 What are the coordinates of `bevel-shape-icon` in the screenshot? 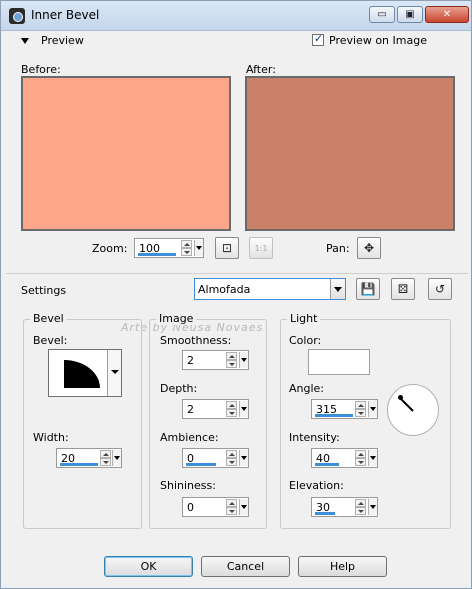 It's located at (82, 374).